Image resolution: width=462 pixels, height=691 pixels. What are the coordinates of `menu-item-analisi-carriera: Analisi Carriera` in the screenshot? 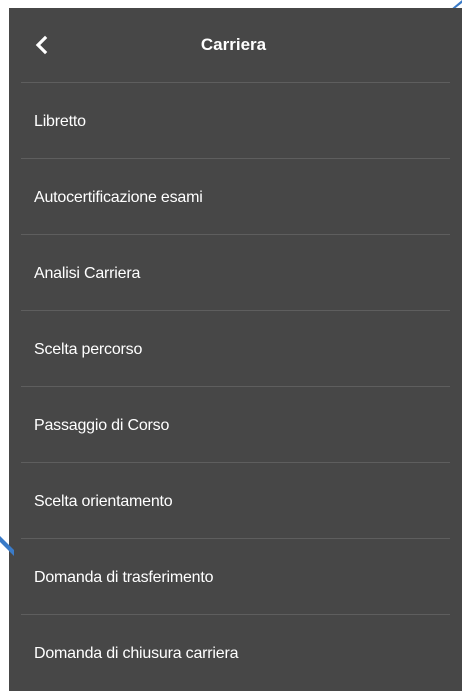 It's located at (235, 273).